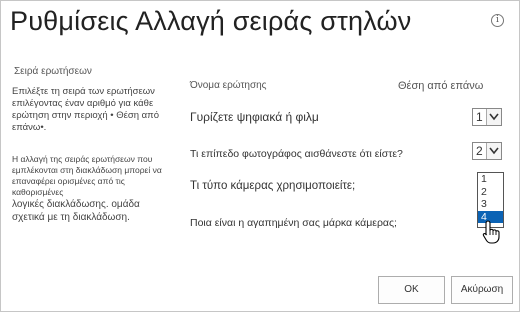  I want to click on info-icon: i, so click(497, 20).